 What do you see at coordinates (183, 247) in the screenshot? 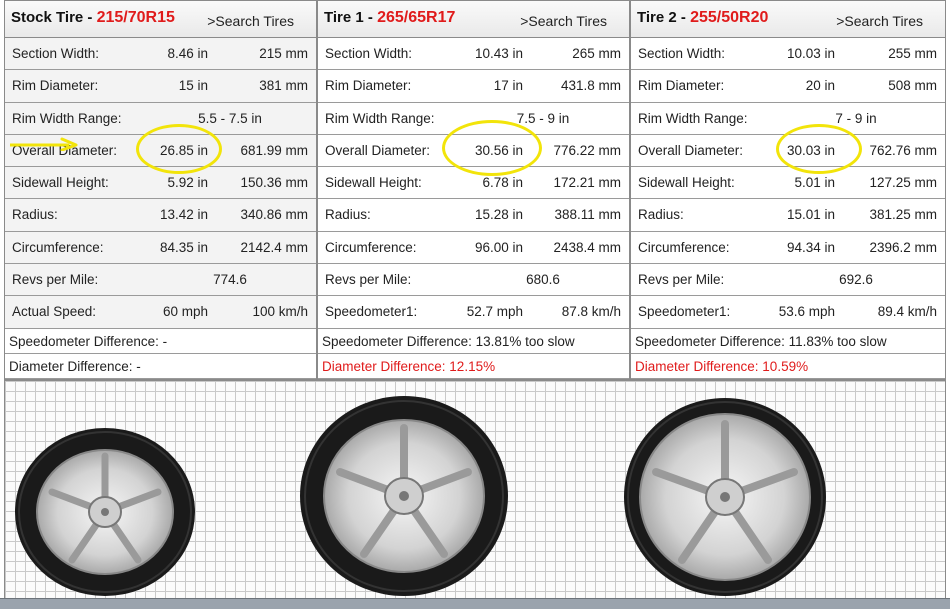
I see `value-in: 84.35 in` at bounding box center [183, 247].